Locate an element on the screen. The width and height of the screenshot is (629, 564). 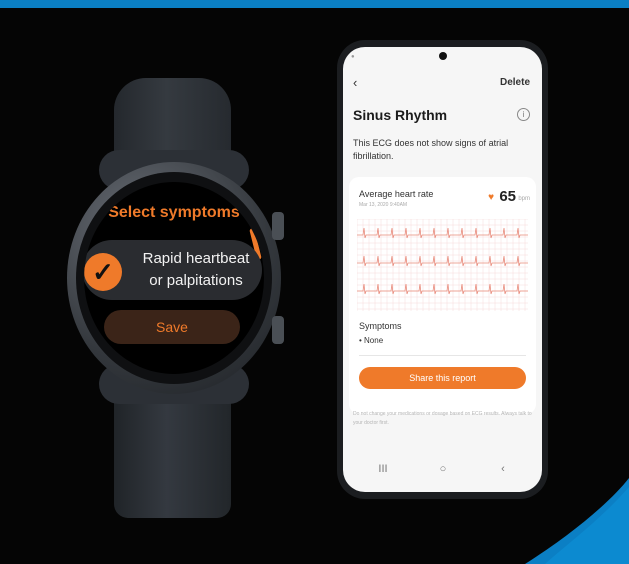
android-nav-bar: III ○ ‹ is located at coordinates (442, 473).